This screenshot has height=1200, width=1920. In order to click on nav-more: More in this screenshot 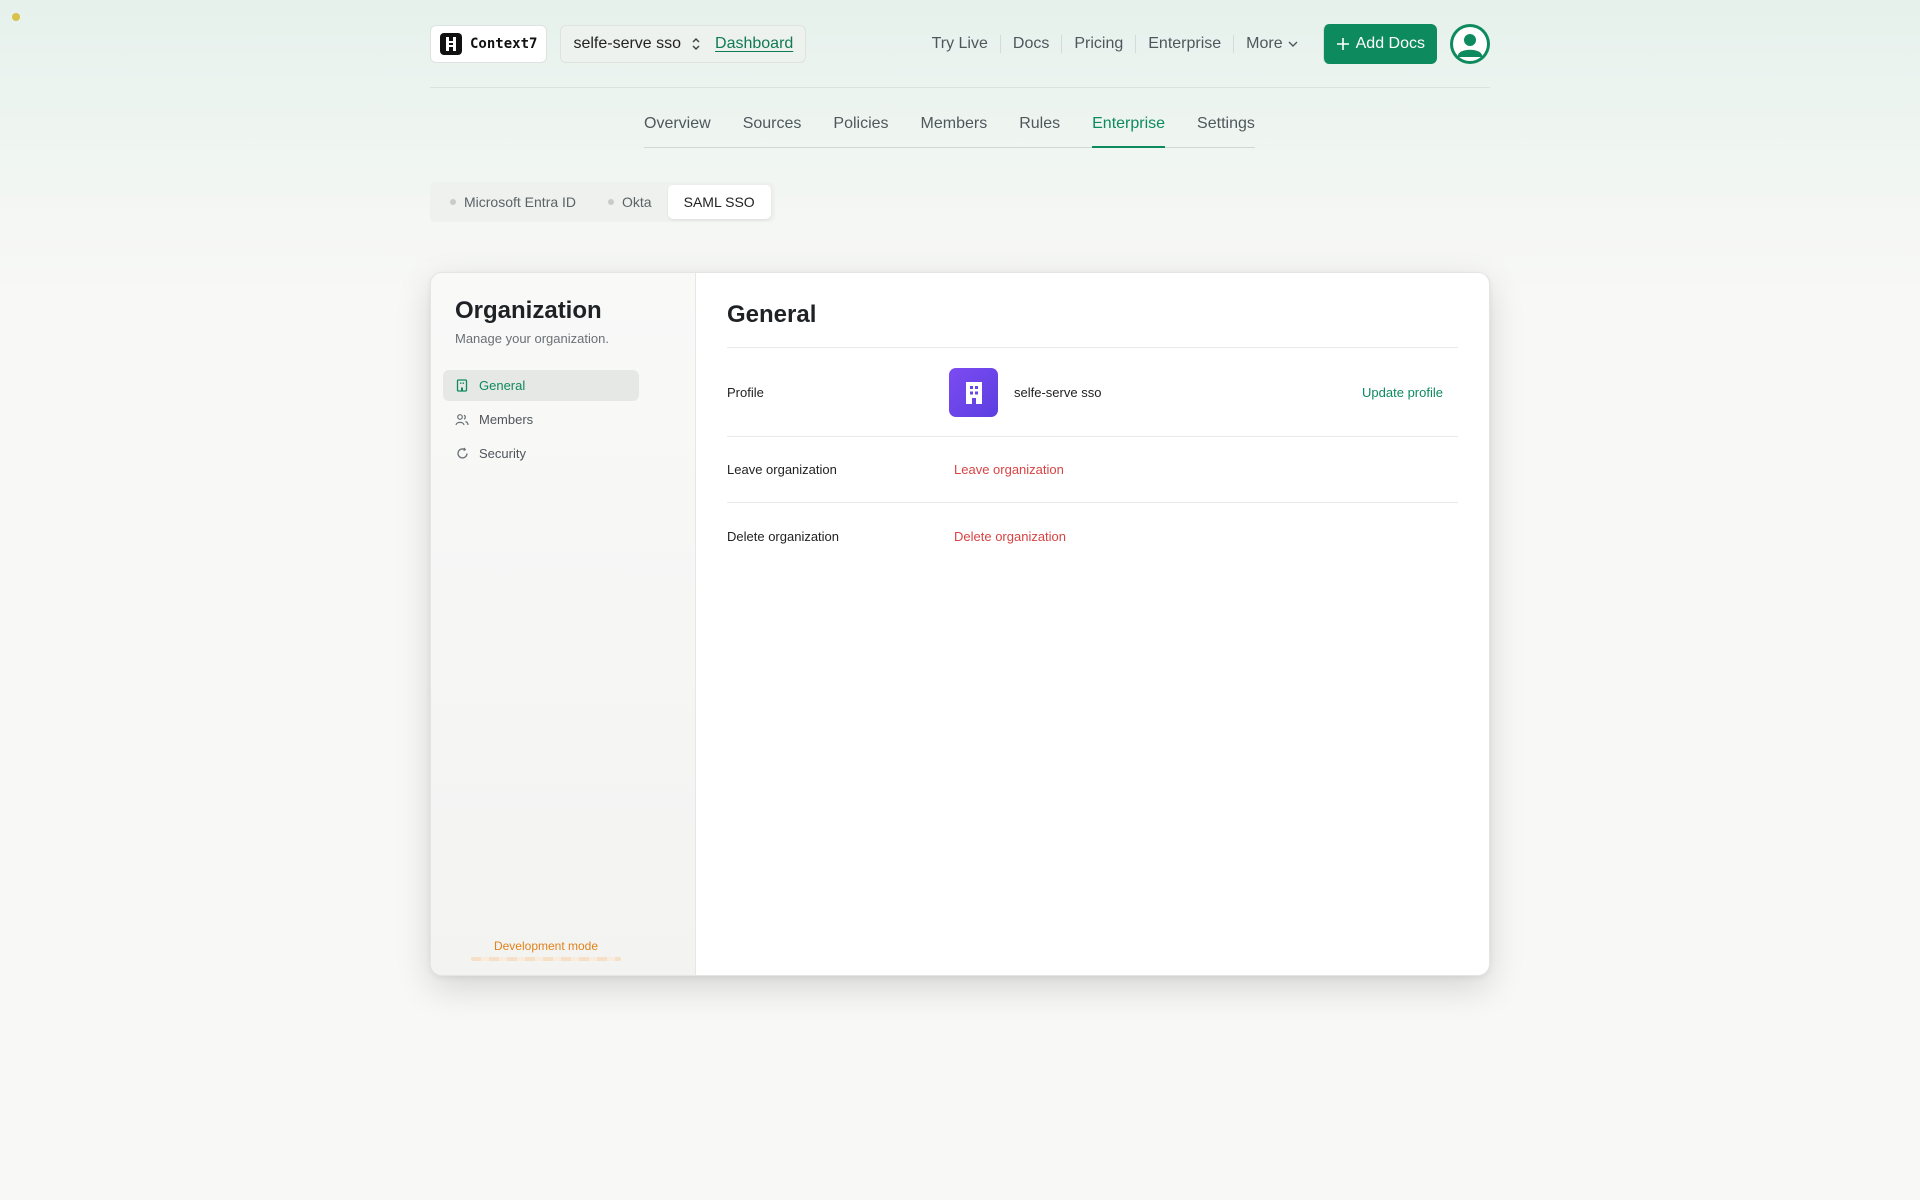, I will do `click(1271, 44)`.